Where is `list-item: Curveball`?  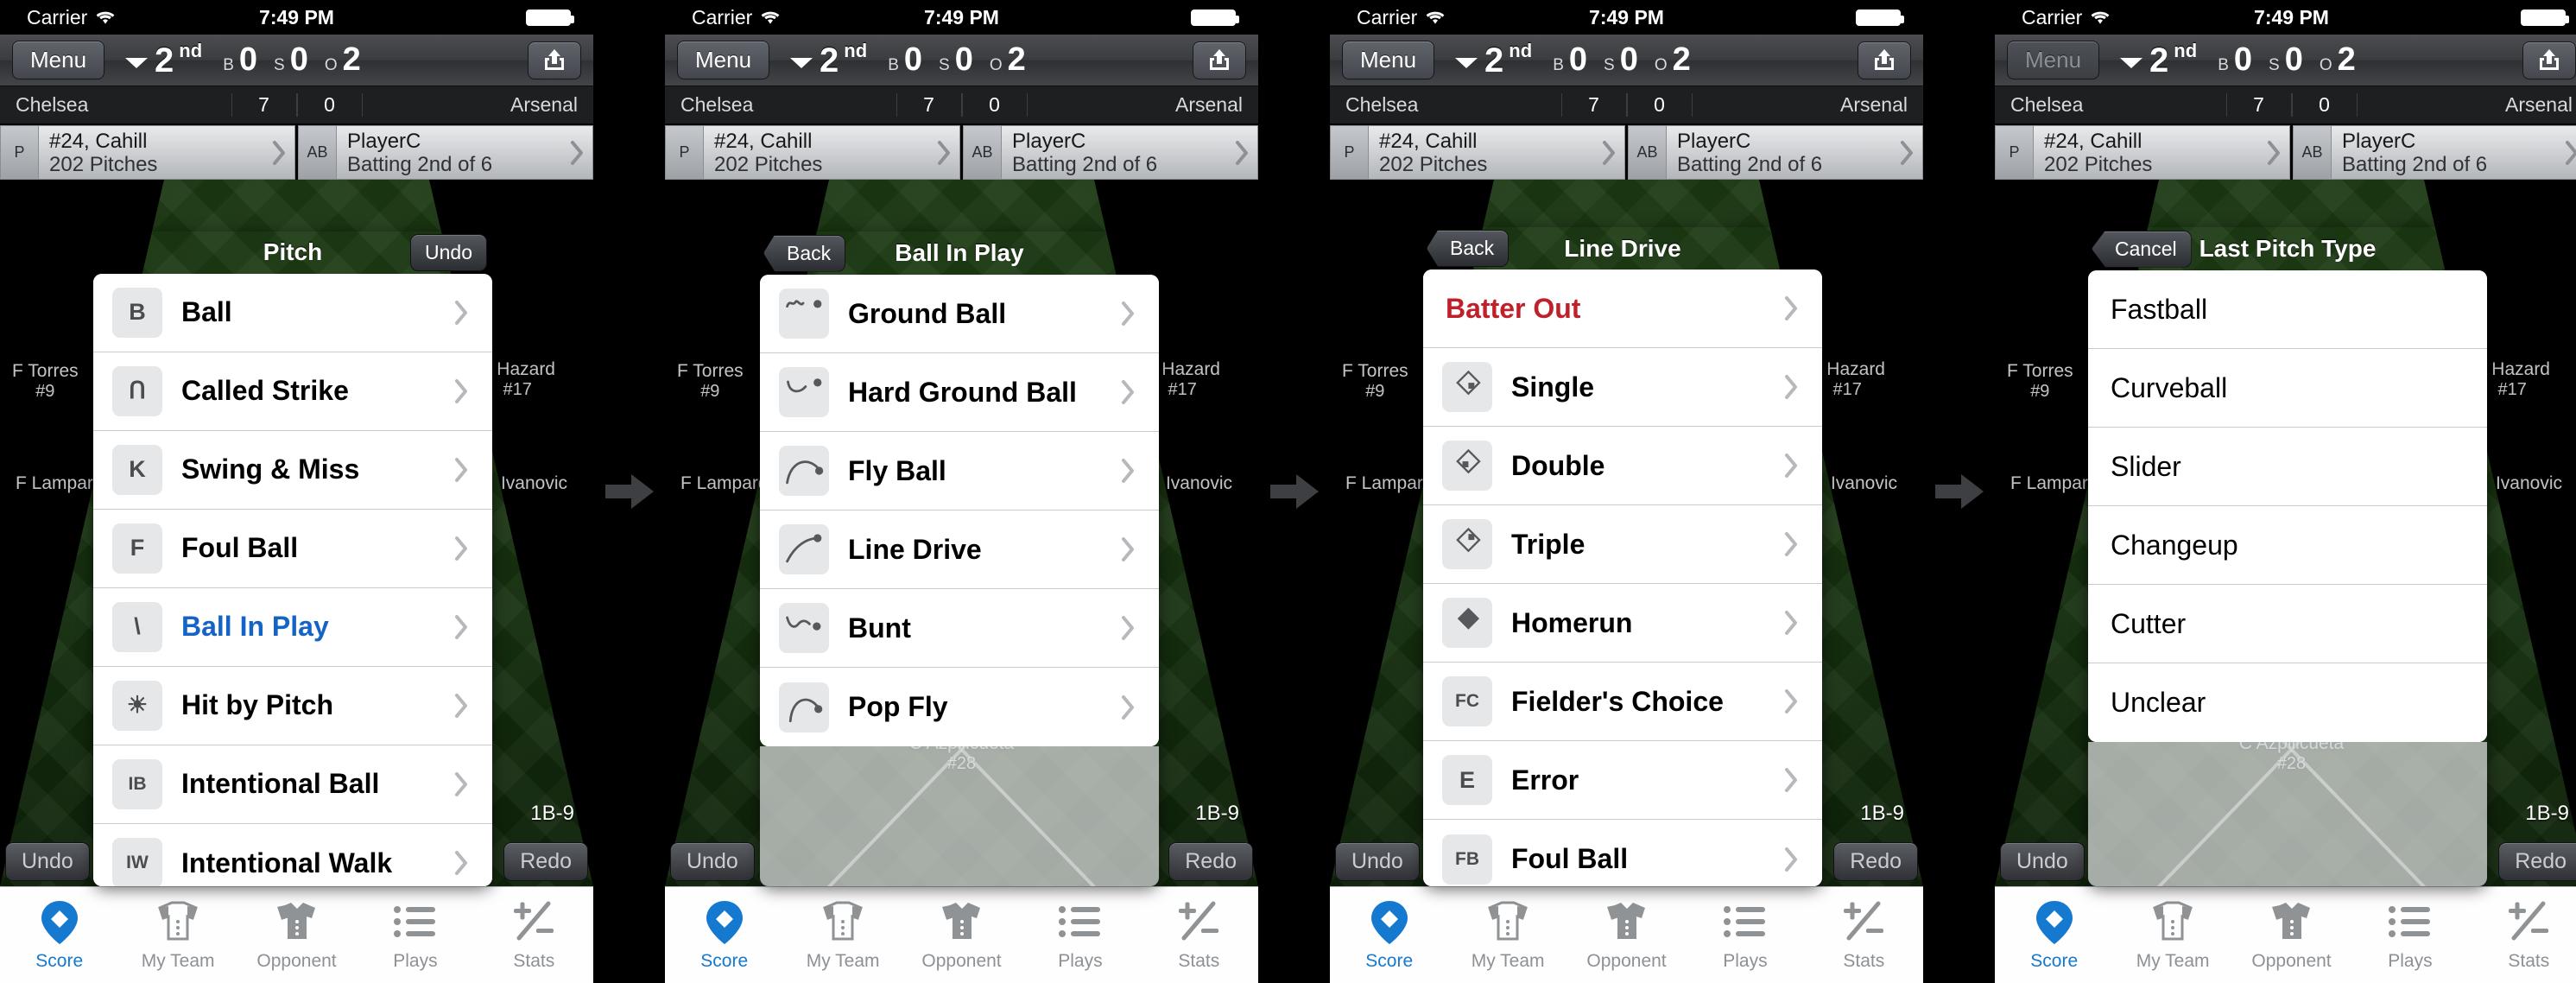 list-item: Curveball is located at coordinates (2287, 388).